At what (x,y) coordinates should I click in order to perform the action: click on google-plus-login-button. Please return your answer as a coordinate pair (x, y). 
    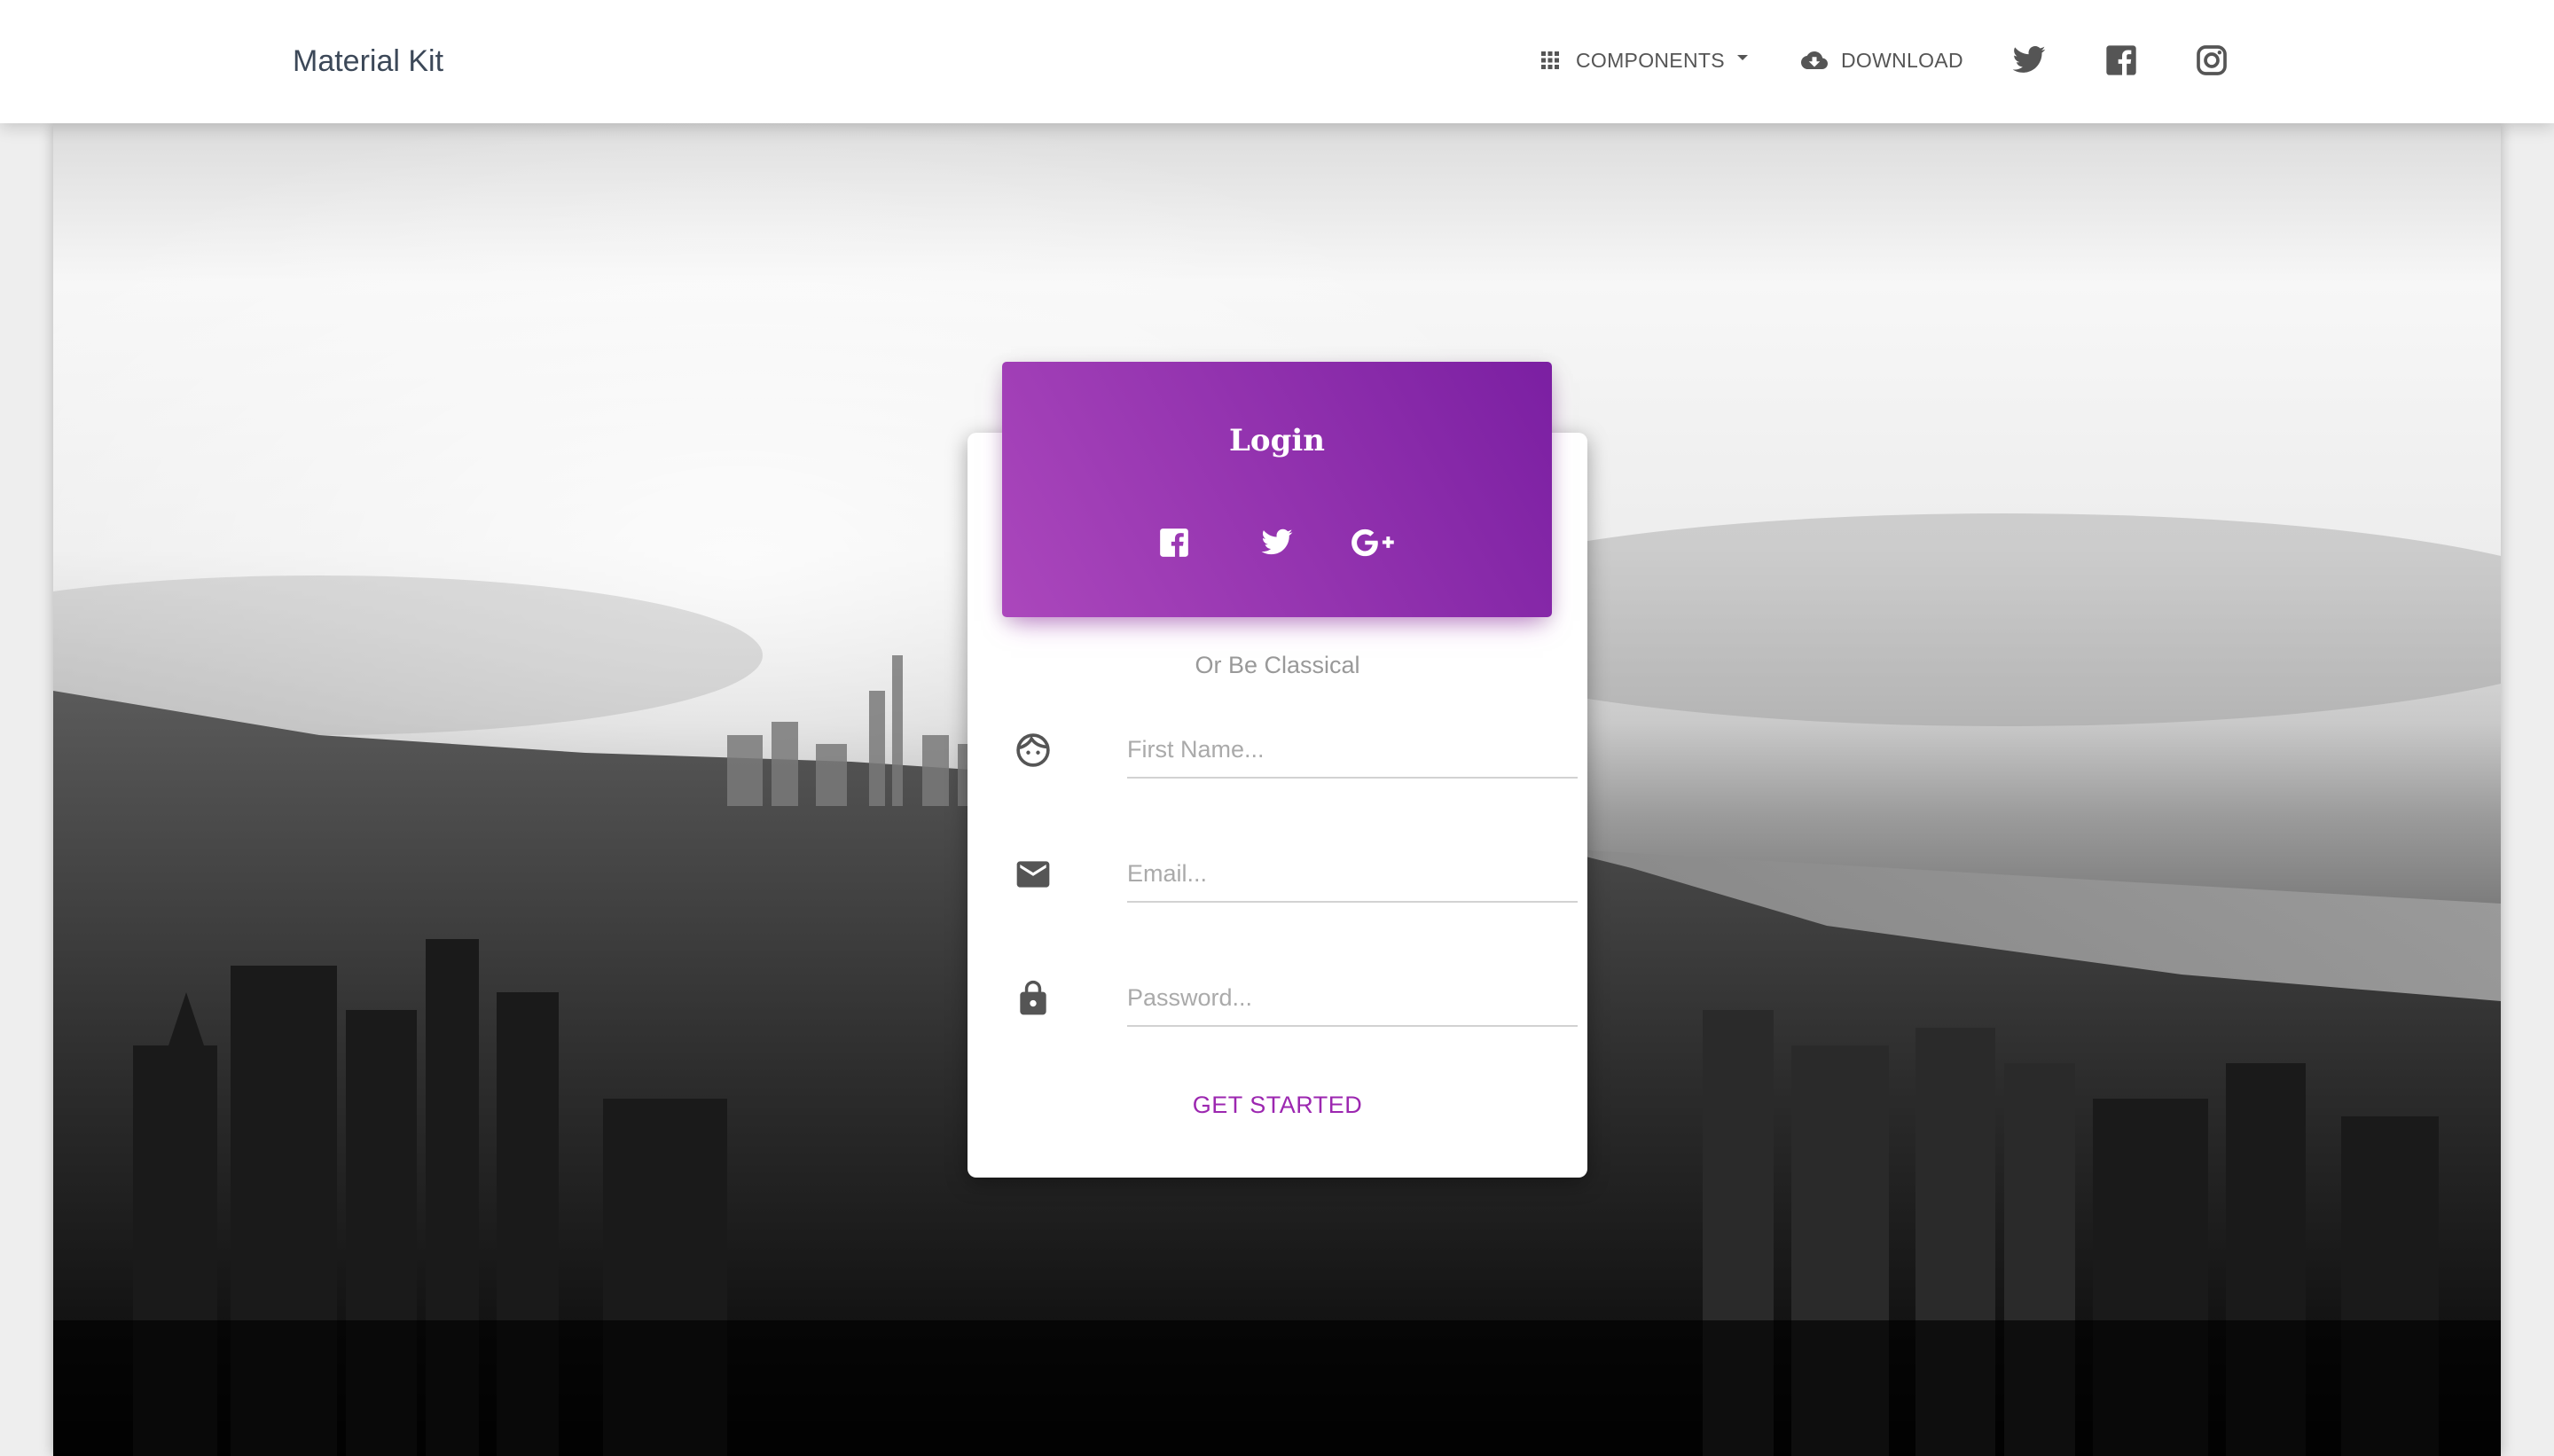
    Looking at the image, I should click on (1374, 542).